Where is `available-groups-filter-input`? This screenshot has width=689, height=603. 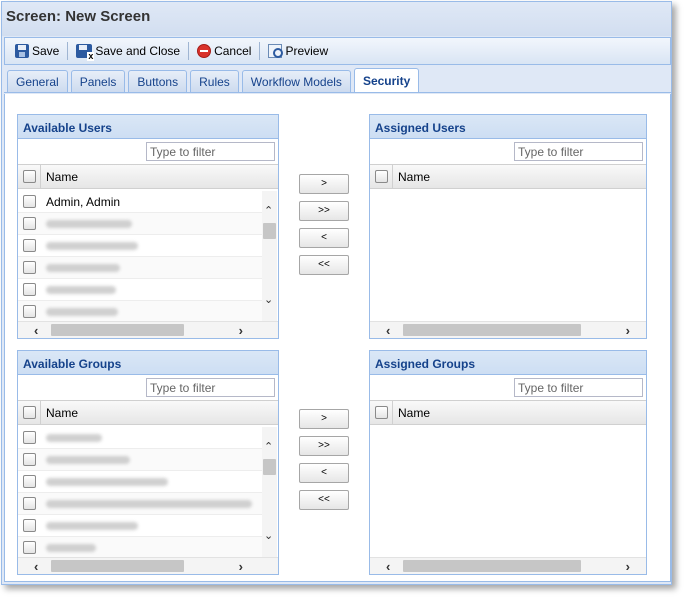
available-groups-filter-input is located at coordinates (210, 387).